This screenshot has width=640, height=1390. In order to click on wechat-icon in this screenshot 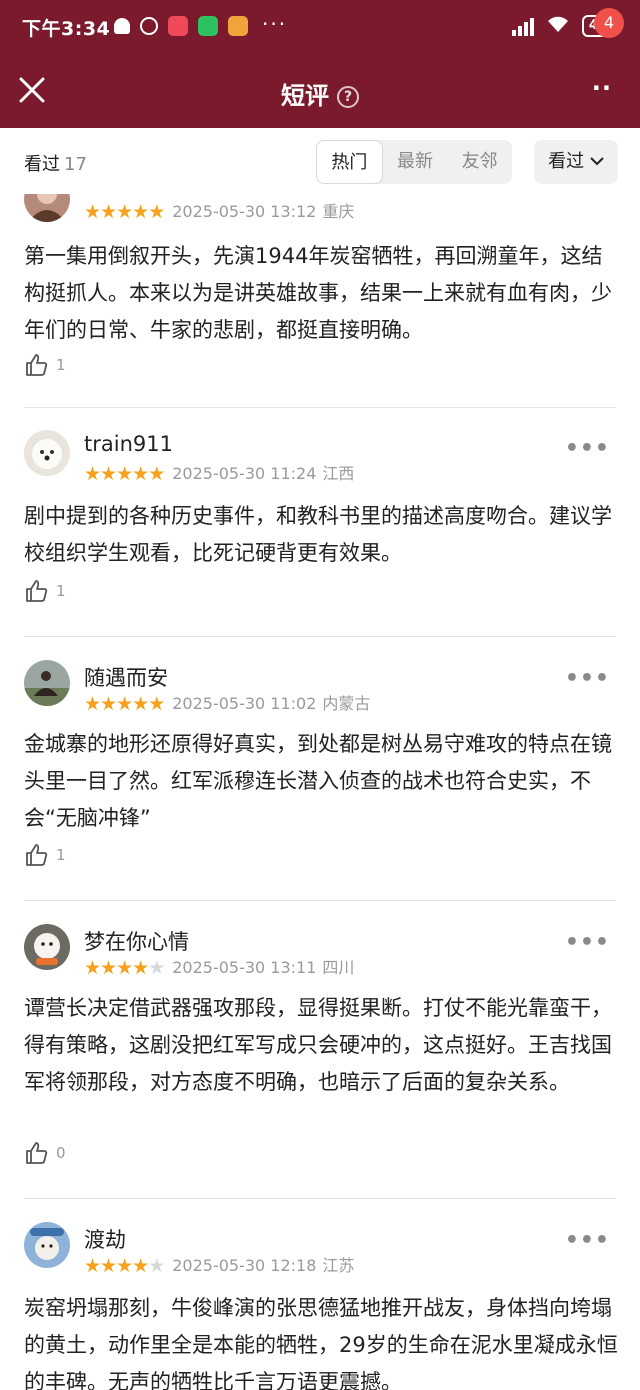, I will do `click(208, 26)`.